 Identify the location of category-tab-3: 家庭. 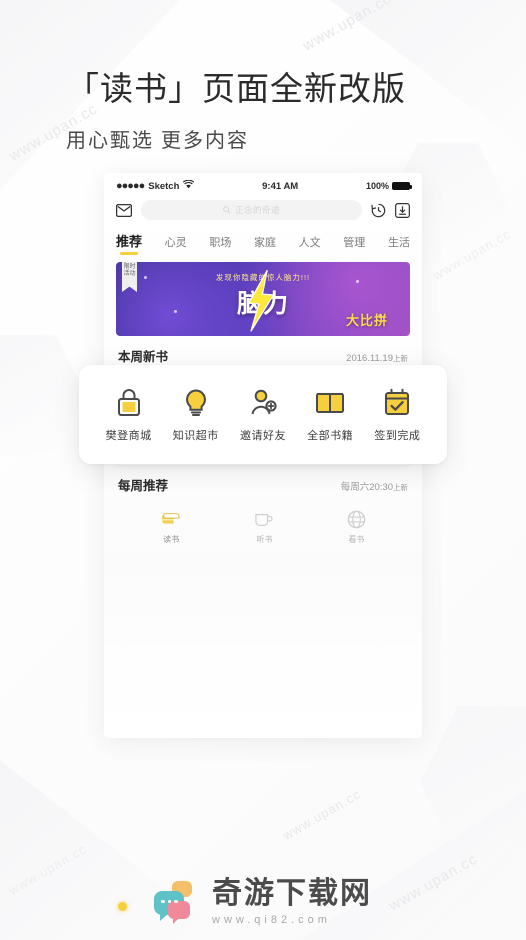
(265, 245).